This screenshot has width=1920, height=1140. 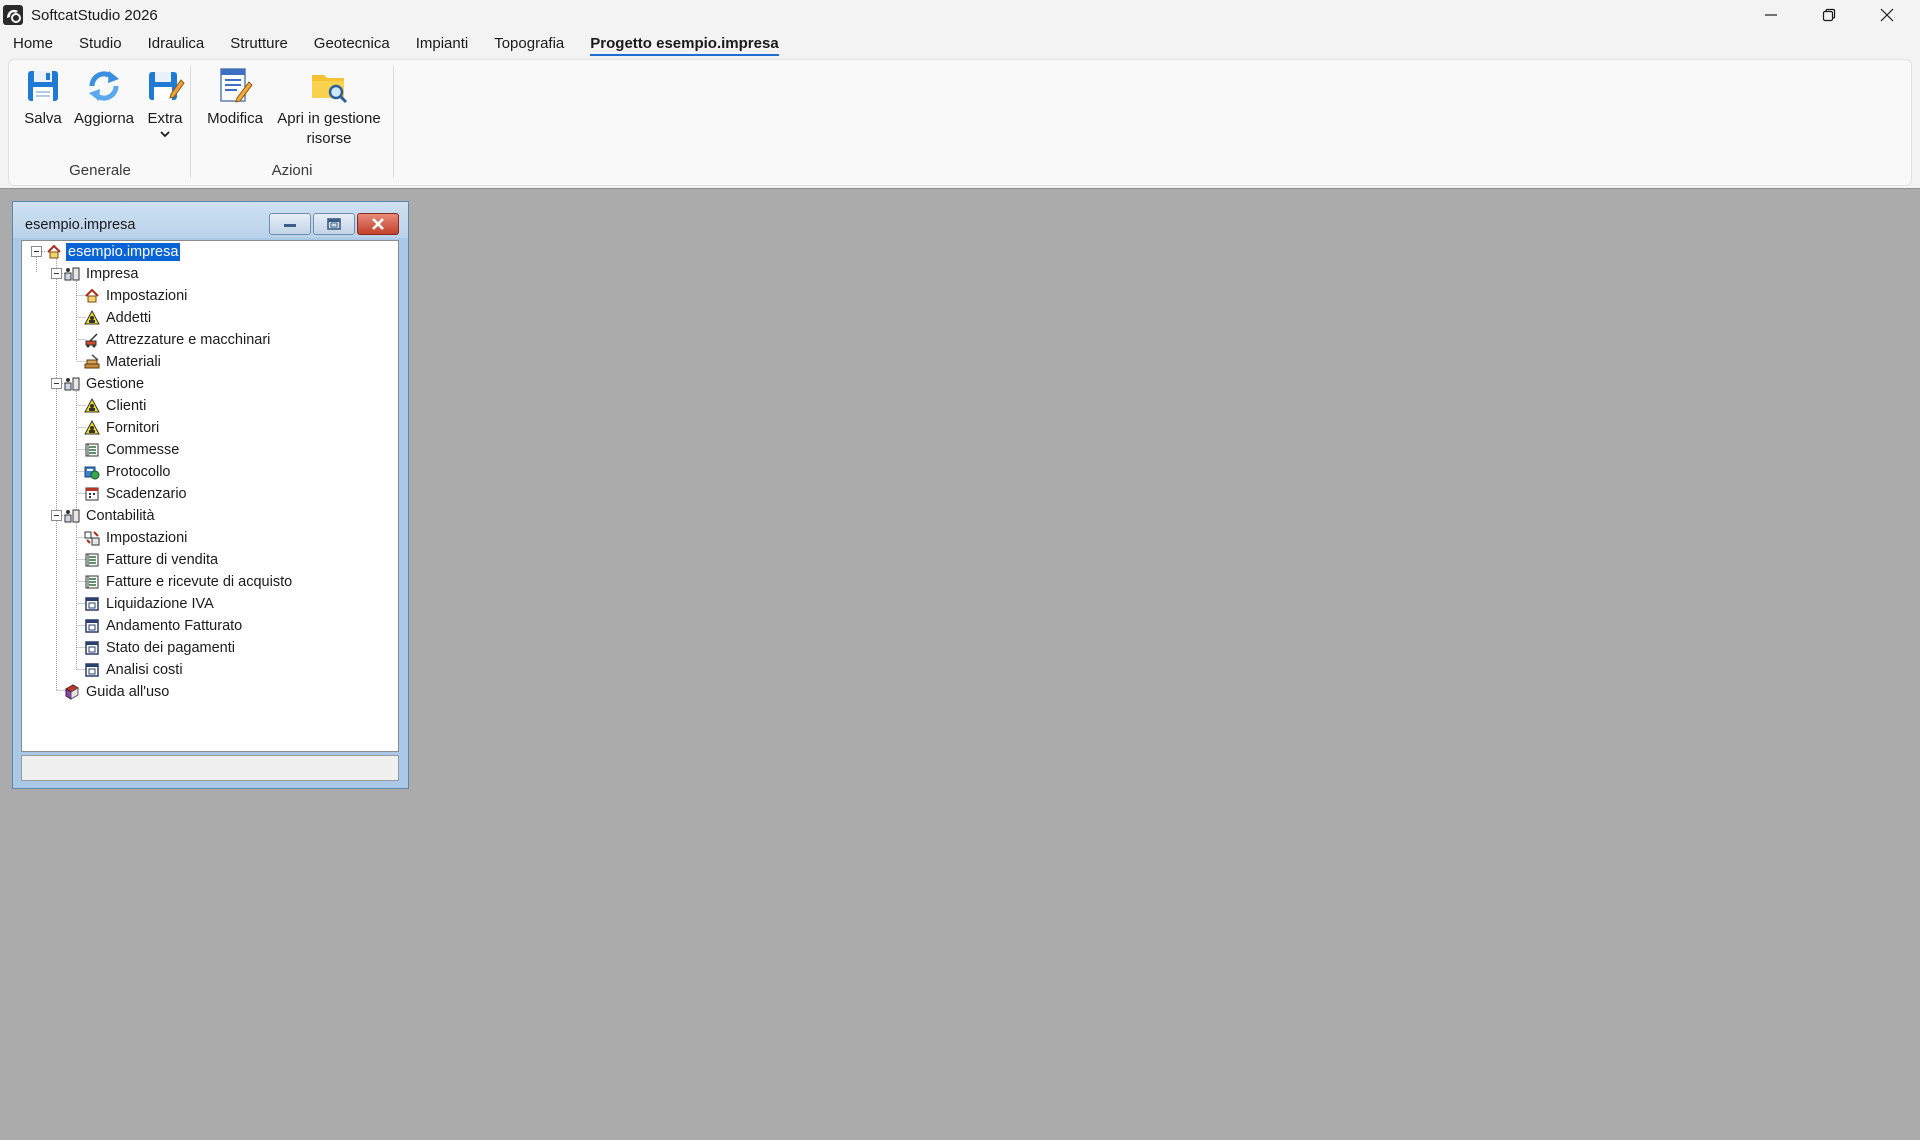 What do you see at coordinates (92, 361) in the screenshot?
I see `materials-icon` at bounding box center [92, 361].